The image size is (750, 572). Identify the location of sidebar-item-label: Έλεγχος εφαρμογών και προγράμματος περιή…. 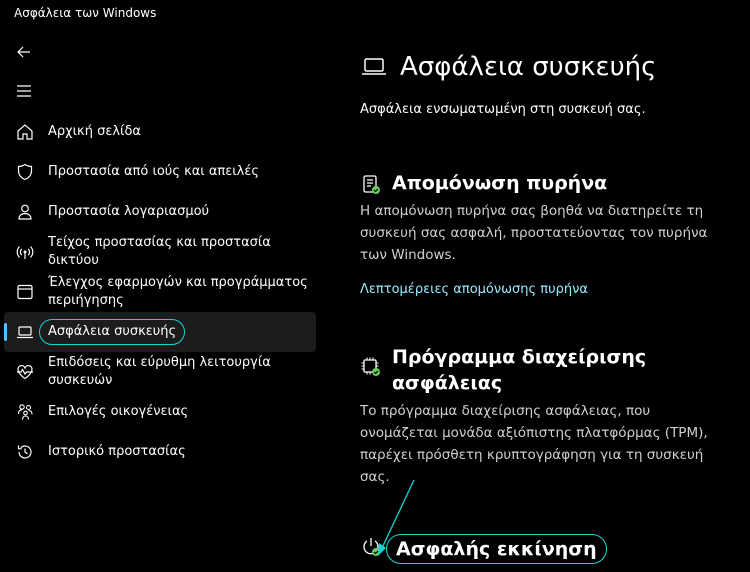
(178, 291).